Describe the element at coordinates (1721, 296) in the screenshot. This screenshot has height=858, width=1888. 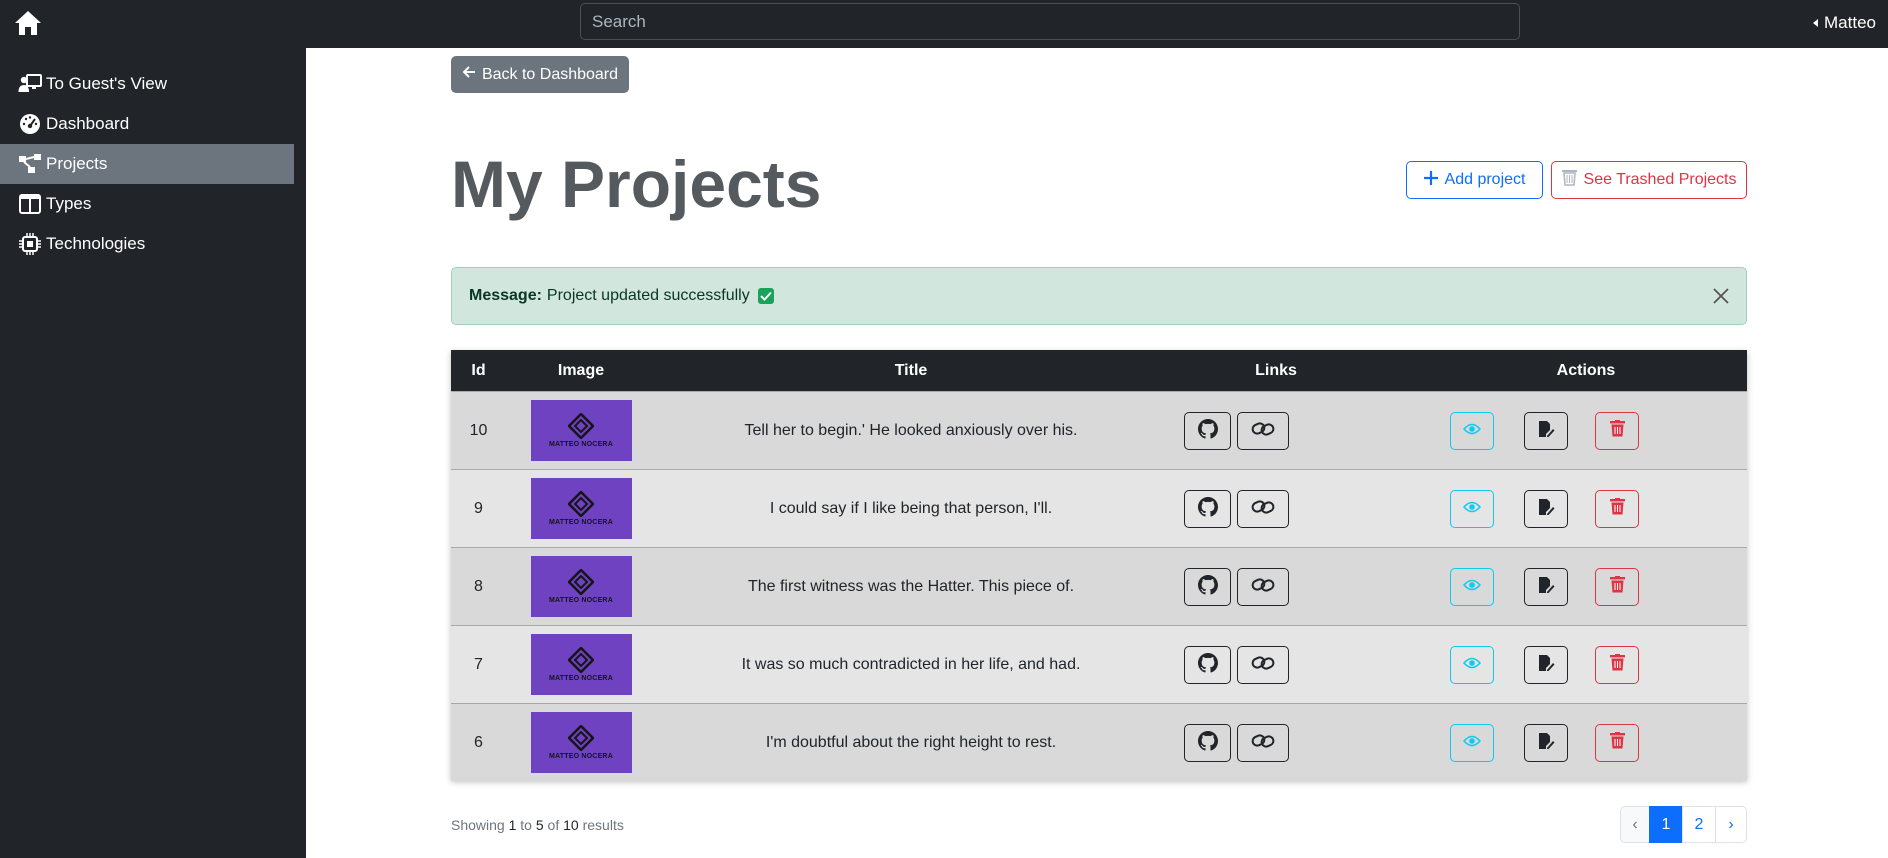
I see `close-icon` at that location.